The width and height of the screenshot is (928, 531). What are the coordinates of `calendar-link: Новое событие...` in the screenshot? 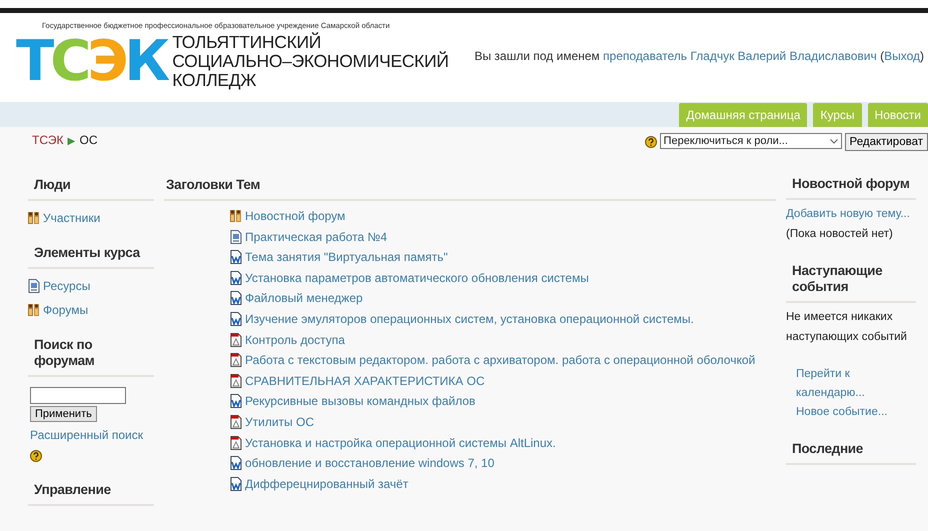 It's located at (851, 412).